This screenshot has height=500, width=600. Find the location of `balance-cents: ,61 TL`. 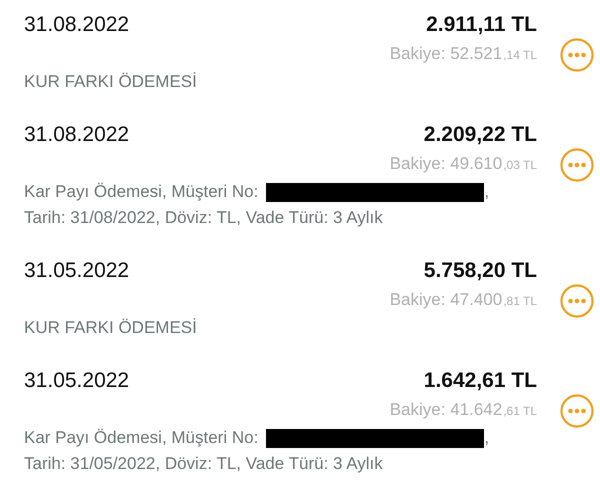

balance-cents: ,61 TL is located at coordinates (520, 411).